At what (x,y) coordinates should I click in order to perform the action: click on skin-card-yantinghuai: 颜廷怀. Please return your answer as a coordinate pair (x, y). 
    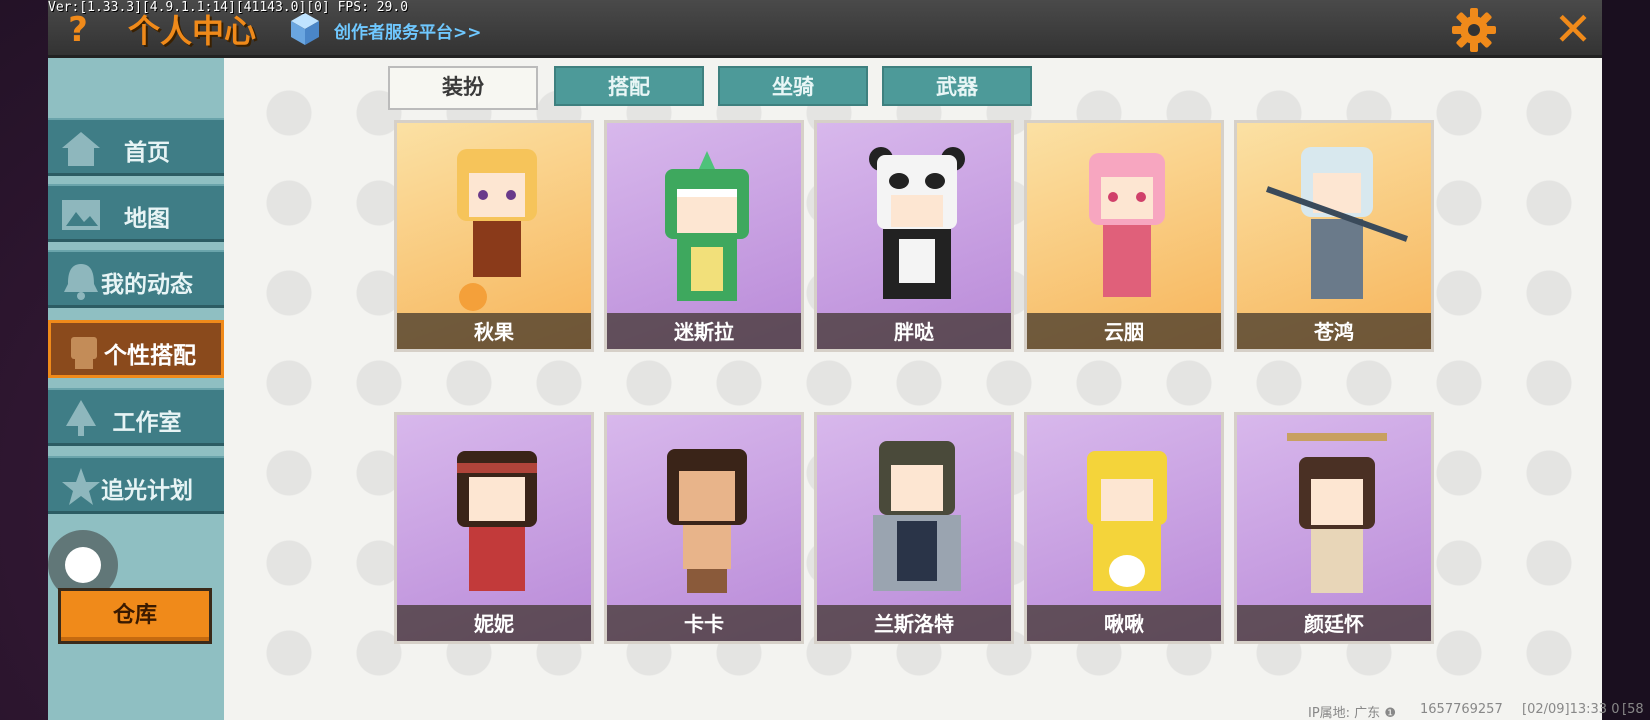
    Looking at the image, I should click on (1334, 528).